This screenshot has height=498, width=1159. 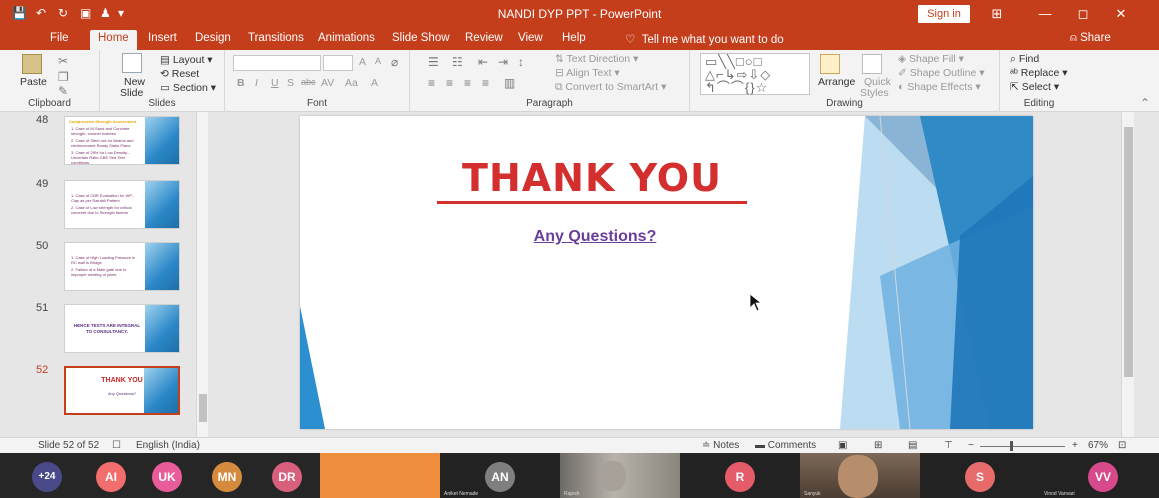 I want to click on quick-styles-icon, so click(x=872, y=64).